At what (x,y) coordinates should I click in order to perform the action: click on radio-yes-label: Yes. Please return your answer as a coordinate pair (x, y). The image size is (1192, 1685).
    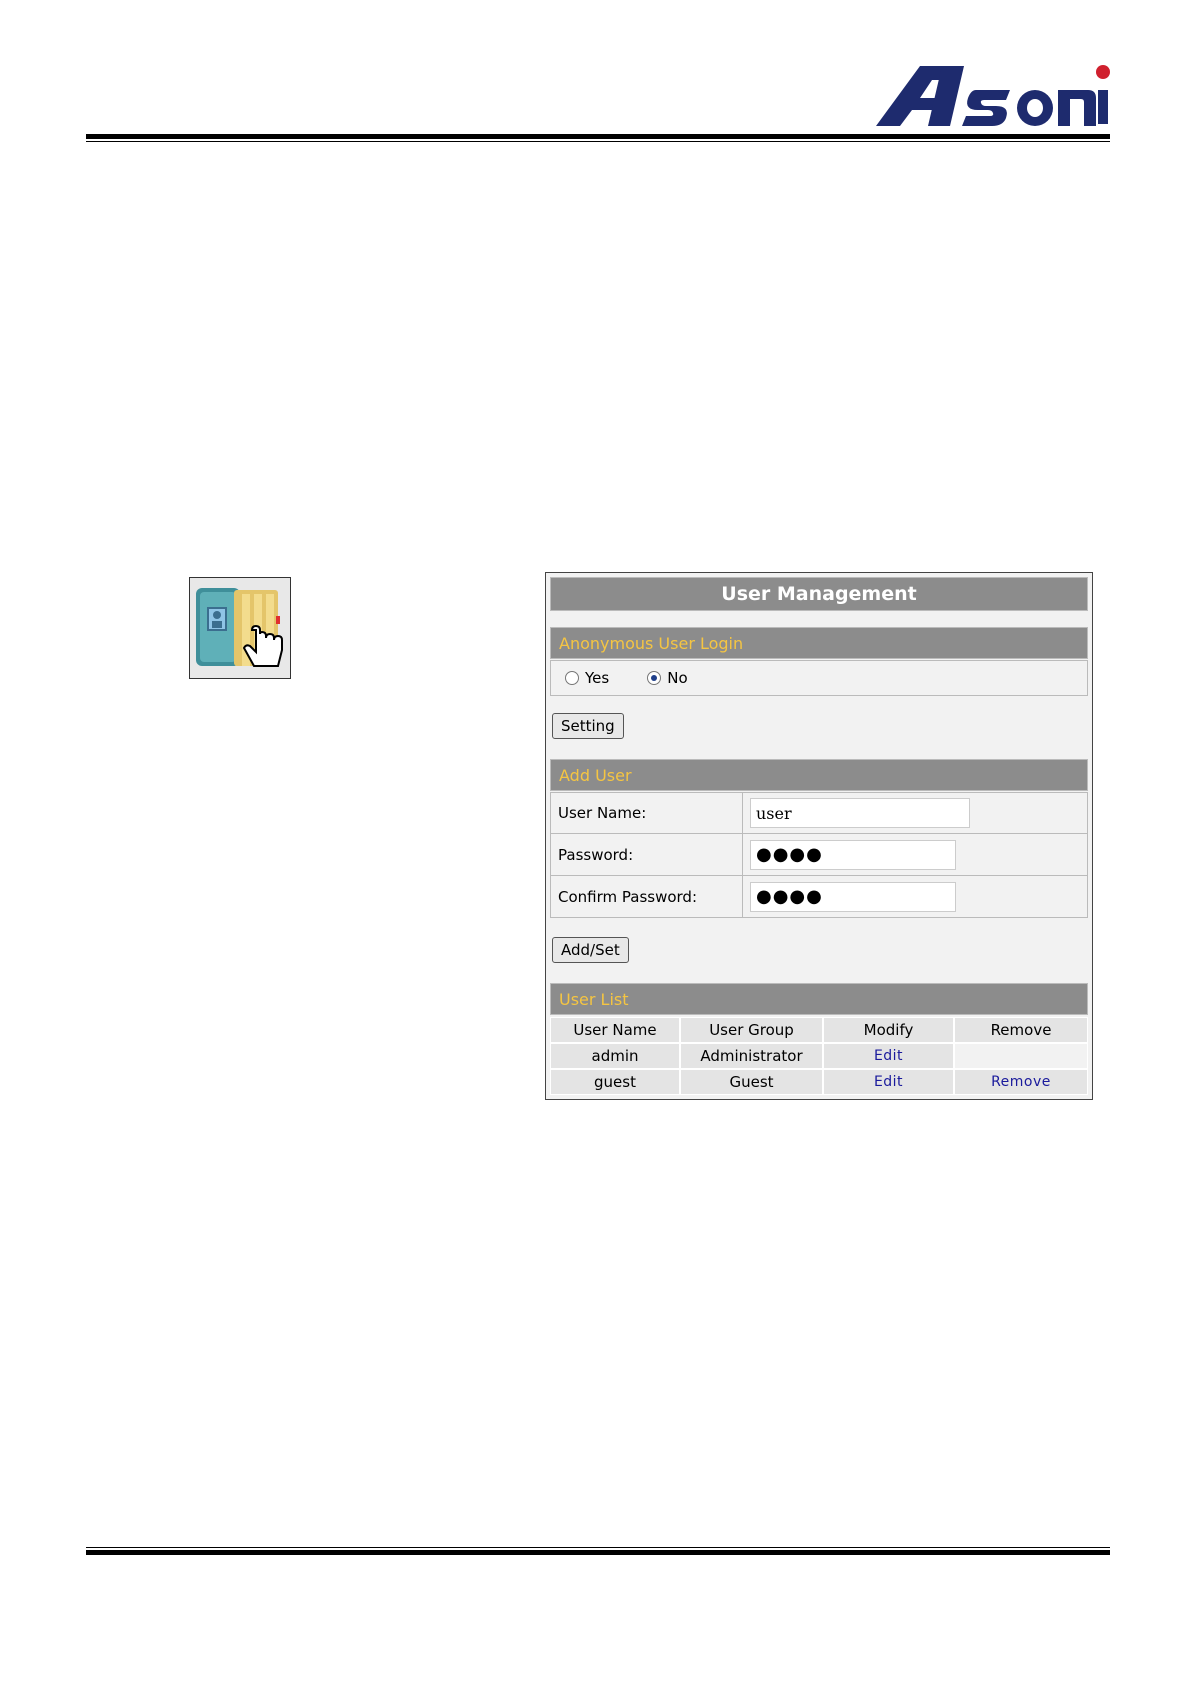
    Looking at the image, I should click on (597, 678).